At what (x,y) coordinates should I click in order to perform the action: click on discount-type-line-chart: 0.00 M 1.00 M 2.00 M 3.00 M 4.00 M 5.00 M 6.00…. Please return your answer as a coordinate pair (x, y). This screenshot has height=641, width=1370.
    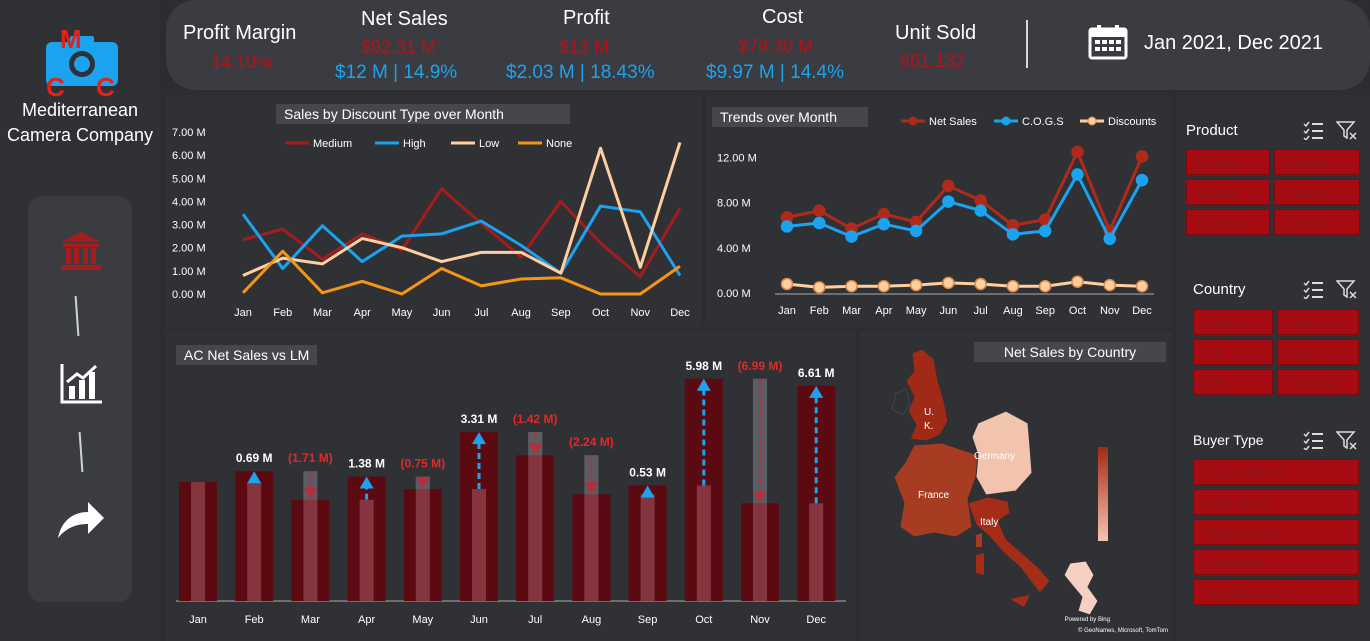
    Looking at the image, I should click on (431, 223).